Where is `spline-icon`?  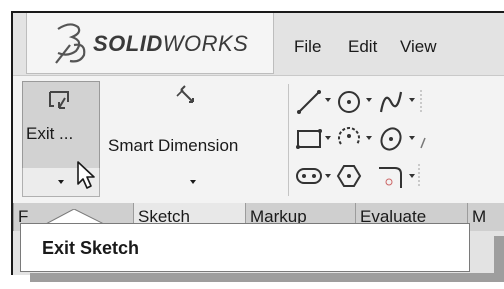 spline-icon is located at coordinates (391, 102).